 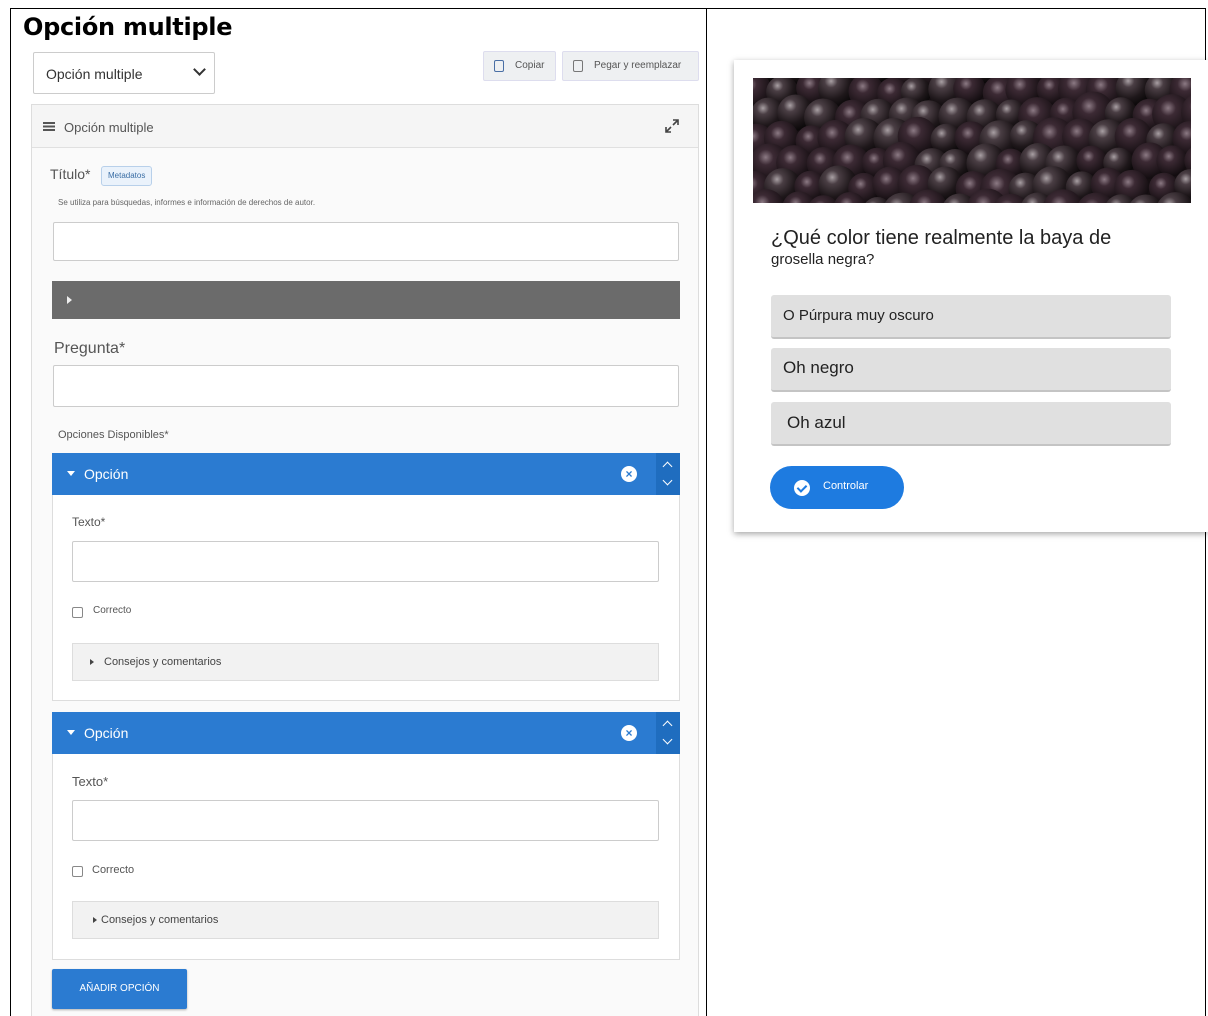 What do you see at coordinates (818, 367) in the screenshot?
I see `answer-label: Oh negro` at bounding box center [818, 367].